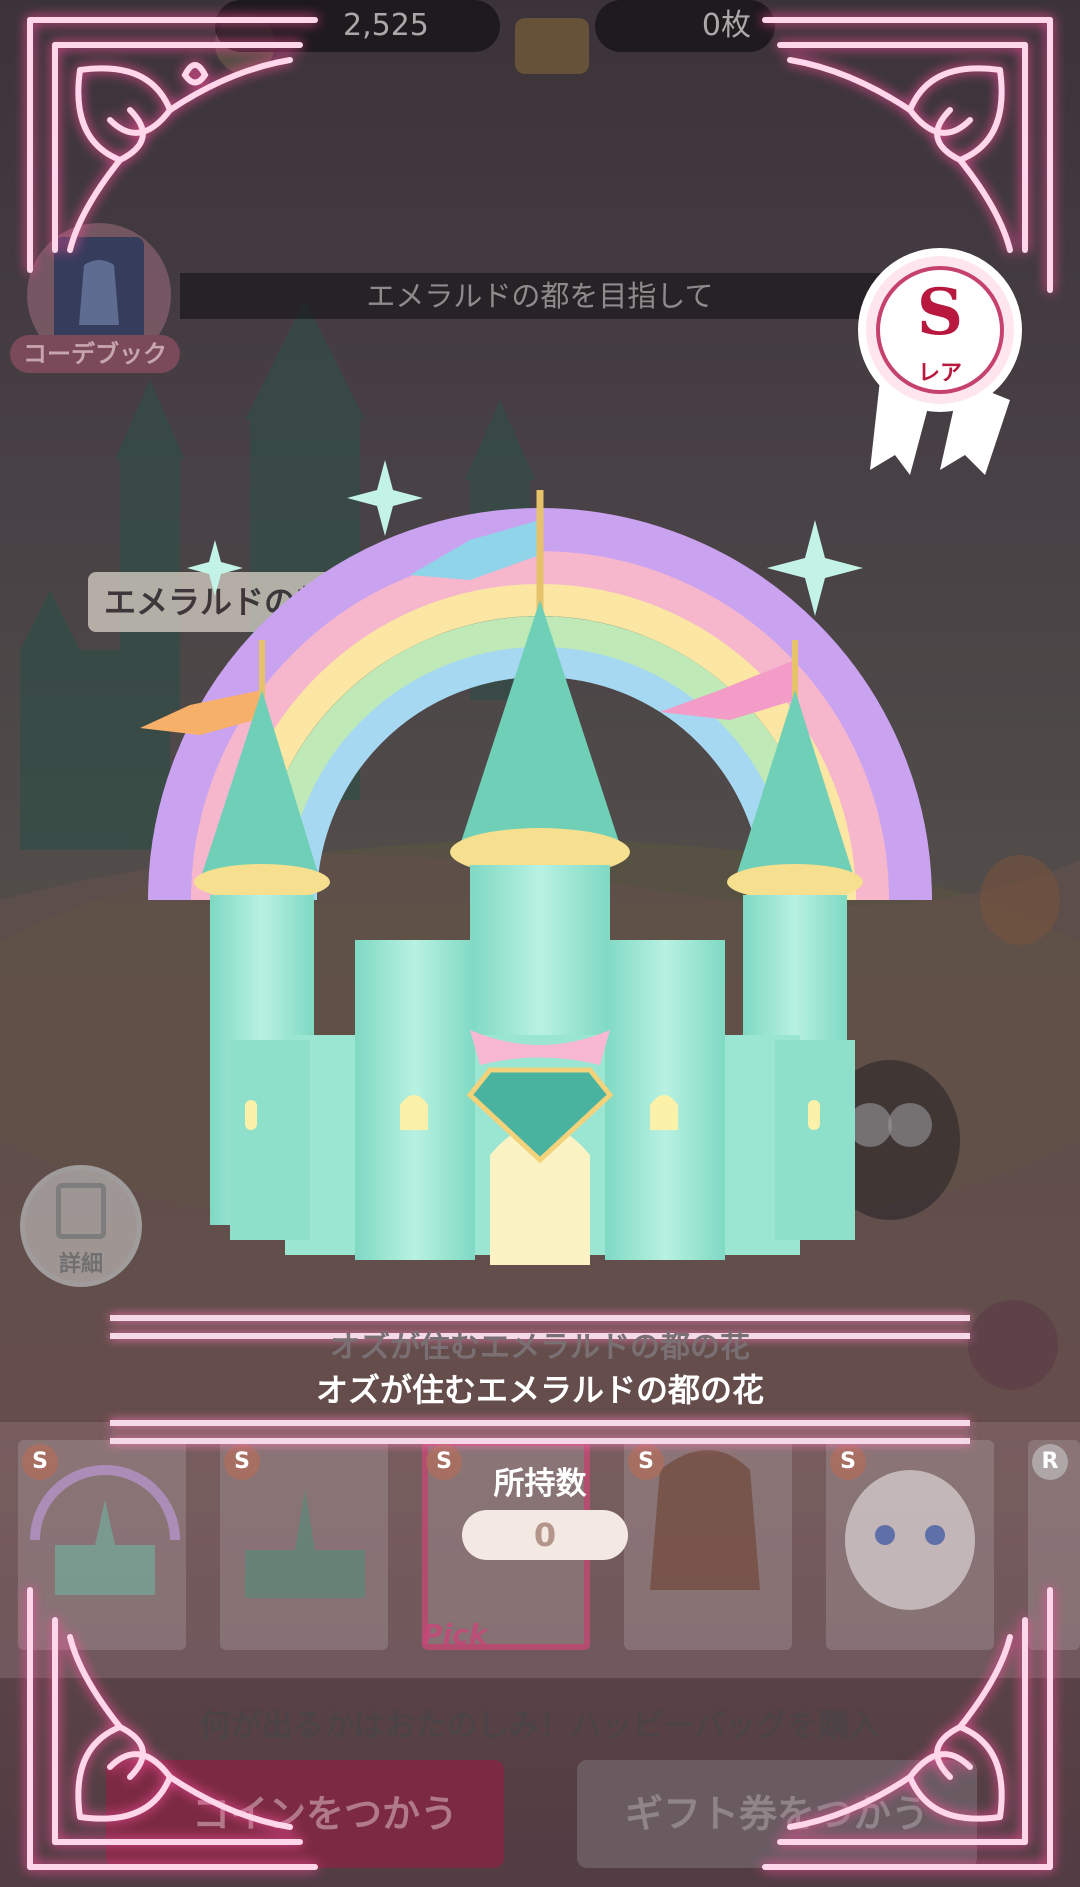 The width and height of the screenshot is (1080, 1887). I want to click on corner-ornament-top-left, so click(172, 145).